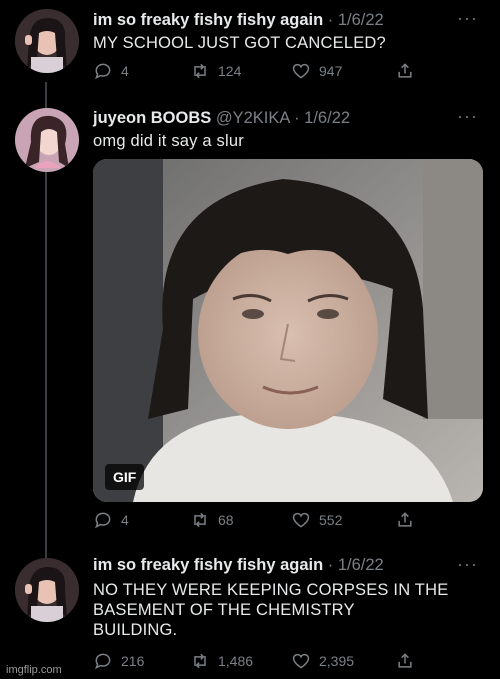 Image resolution: width=500 pixels, height=679 pixels. I want to click on like-button: 552, so click(316, 520).